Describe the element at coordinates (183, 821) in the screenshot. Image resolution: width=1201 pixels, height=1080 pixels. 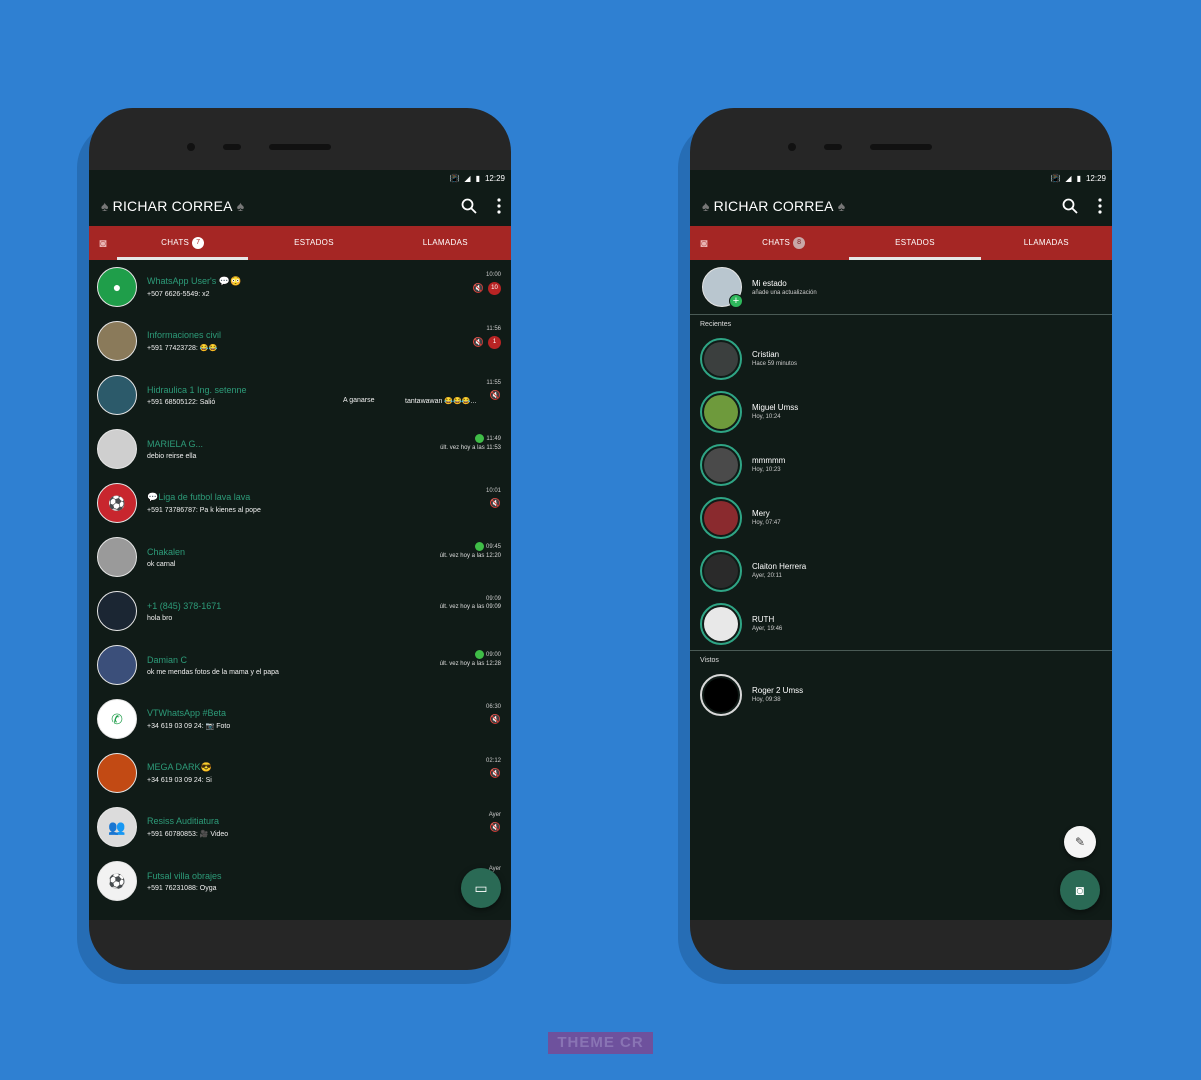
I see `chat-name: Resiss Auditiatura` at that location.